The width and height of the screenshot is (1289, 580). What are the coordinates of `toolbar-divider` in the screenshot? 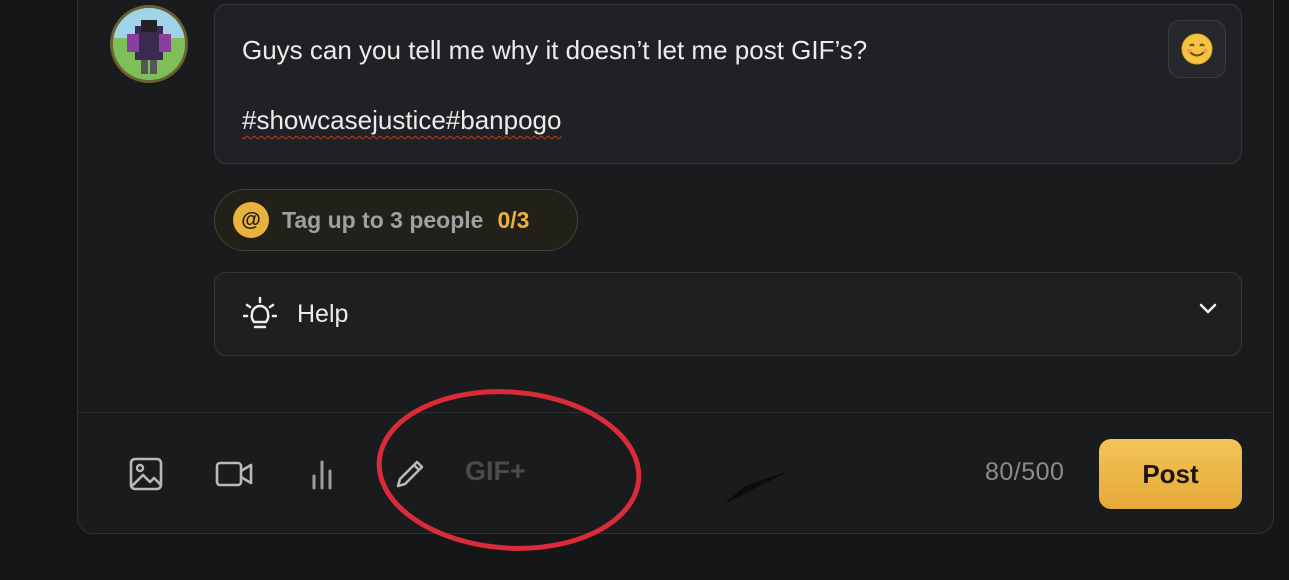 It's located at (675, 412).